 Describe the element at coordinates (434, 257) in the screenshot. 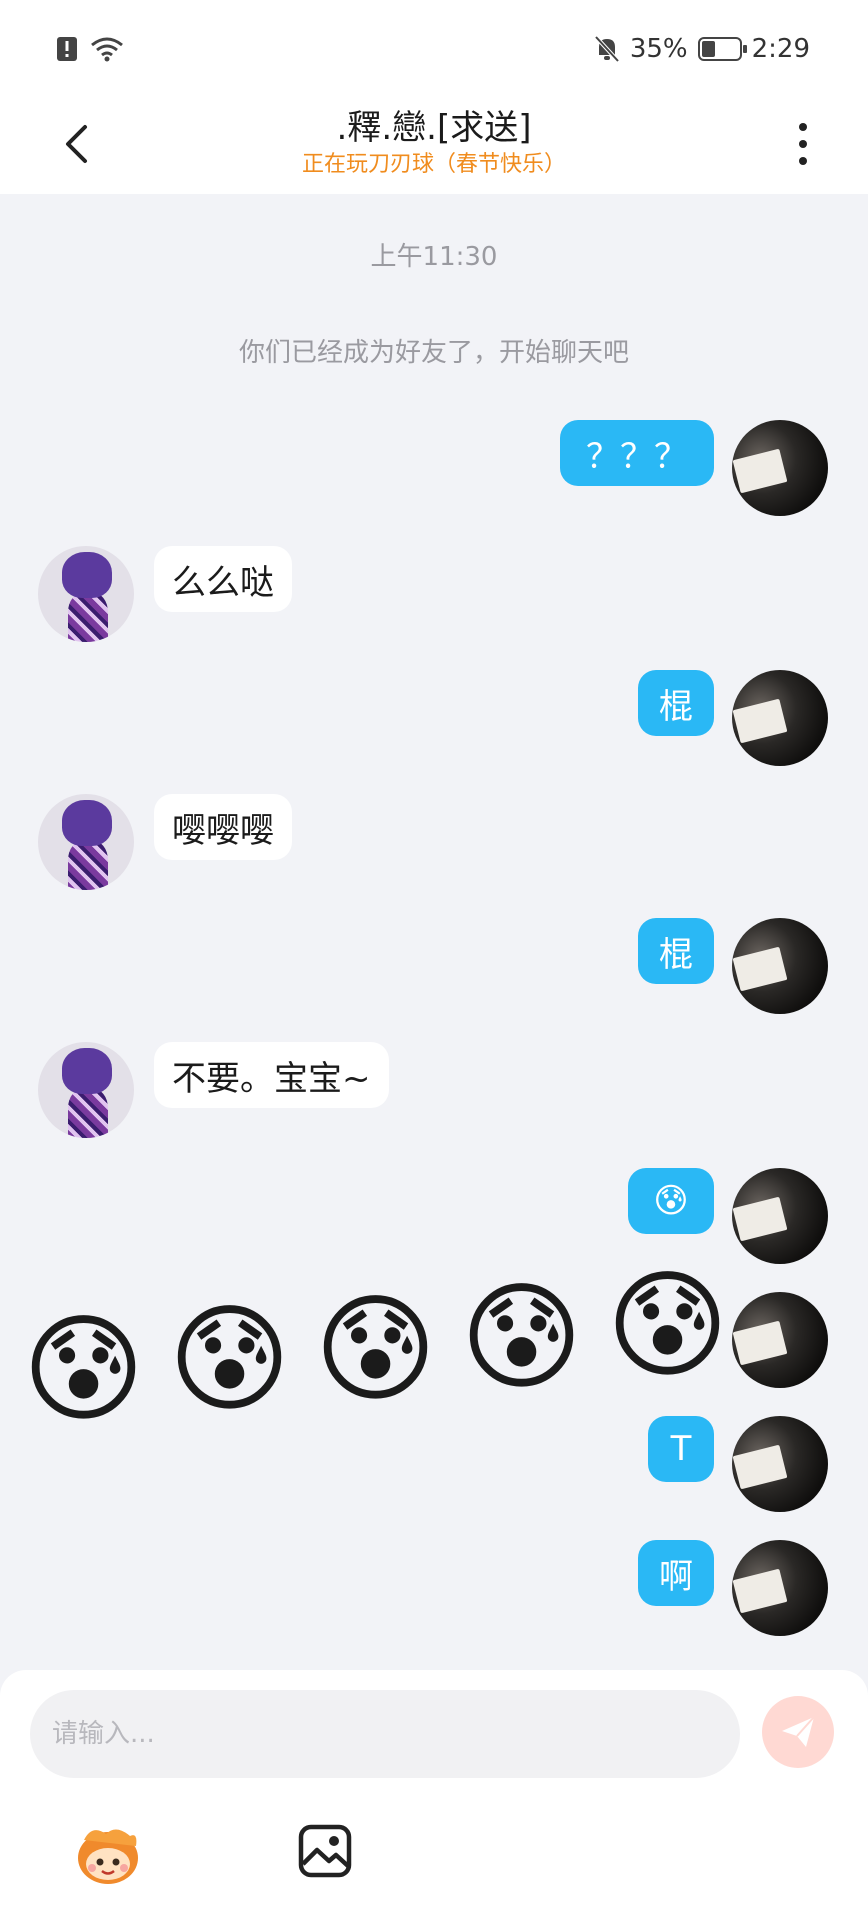

I see `timestamp: 上午11:30` at that location.